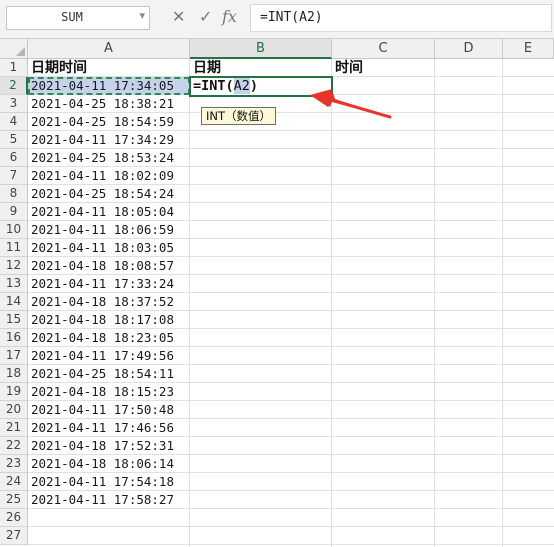  Describe the element at coordinates (205, 17) in the screenshot. I see `check-icon: ✓` at that location.